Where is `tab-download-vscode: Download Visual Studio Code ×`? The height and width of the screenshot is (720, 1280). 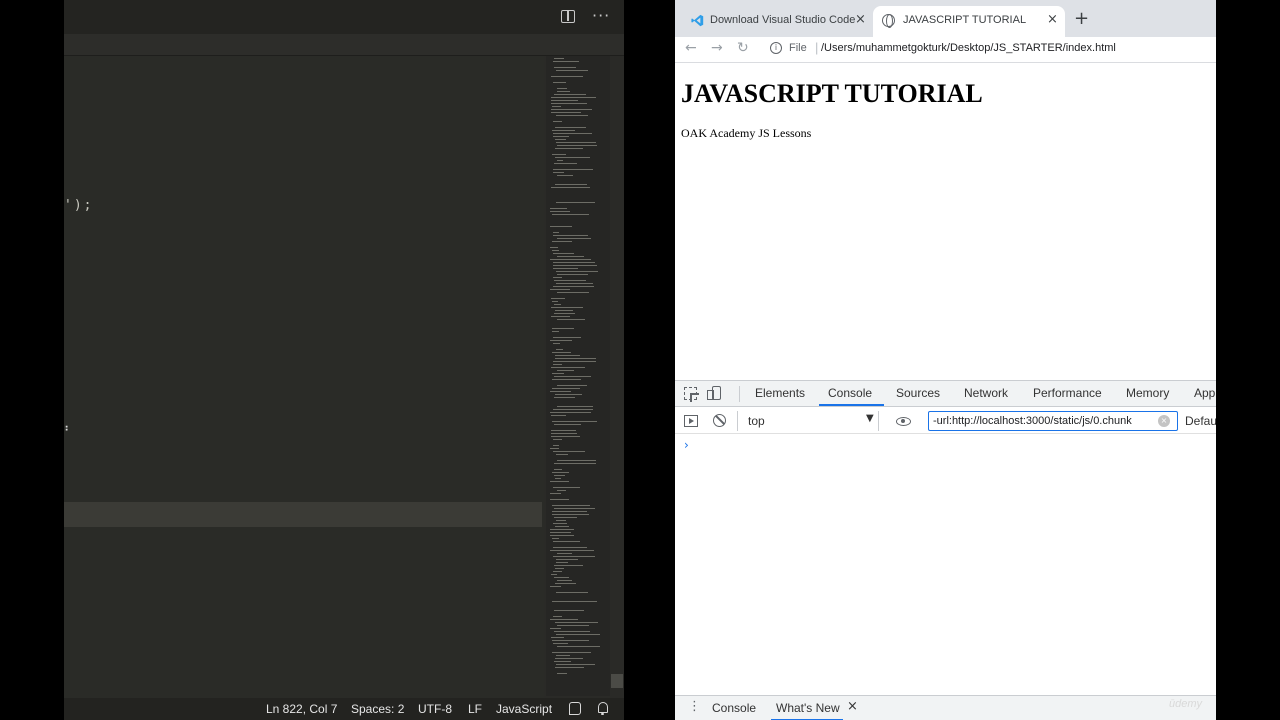 tab-download-vscode: Download Visual Studio Code × is located at coordinates (778, 21).